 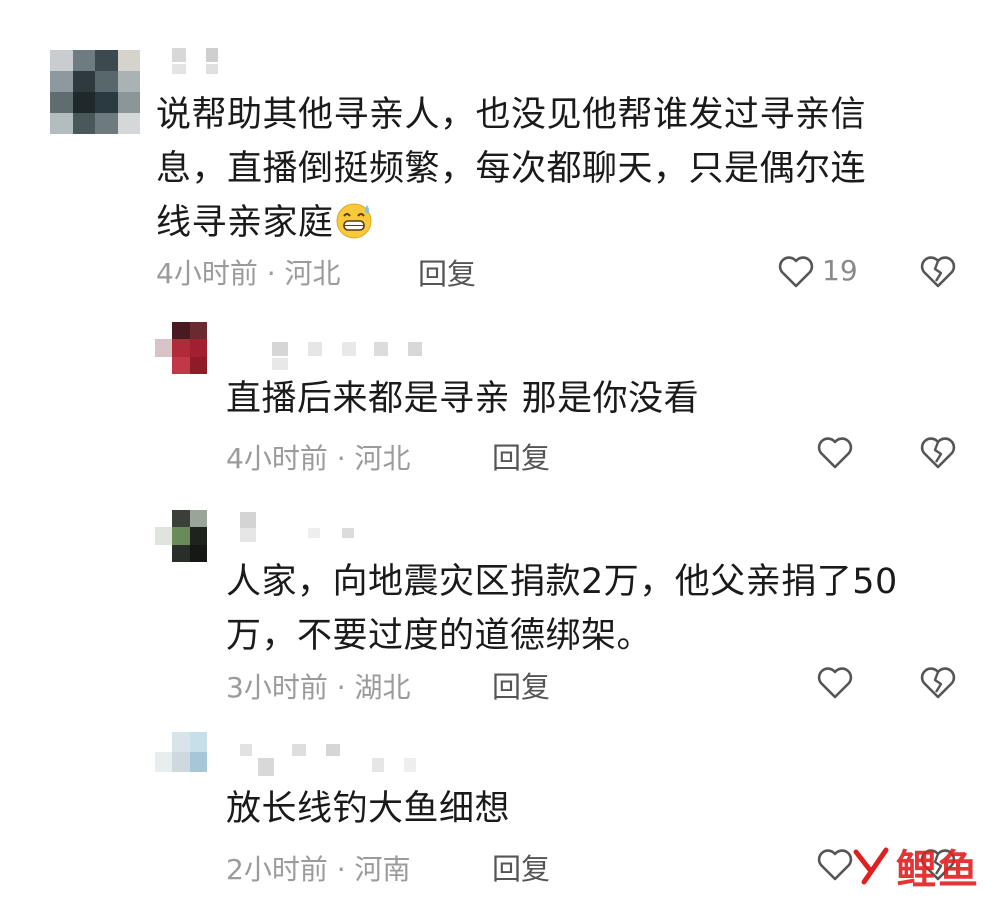 What do you see at coordinates (938, 870) in the screenshot?
I see `watermark-text: 鲤鱼` at bounding box center [938, 870].